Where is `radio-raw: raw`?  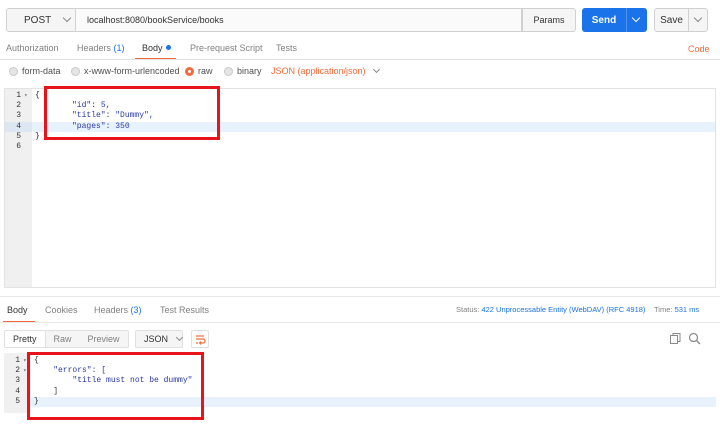 radio-raw: raw is located at coordinates (199, 71).